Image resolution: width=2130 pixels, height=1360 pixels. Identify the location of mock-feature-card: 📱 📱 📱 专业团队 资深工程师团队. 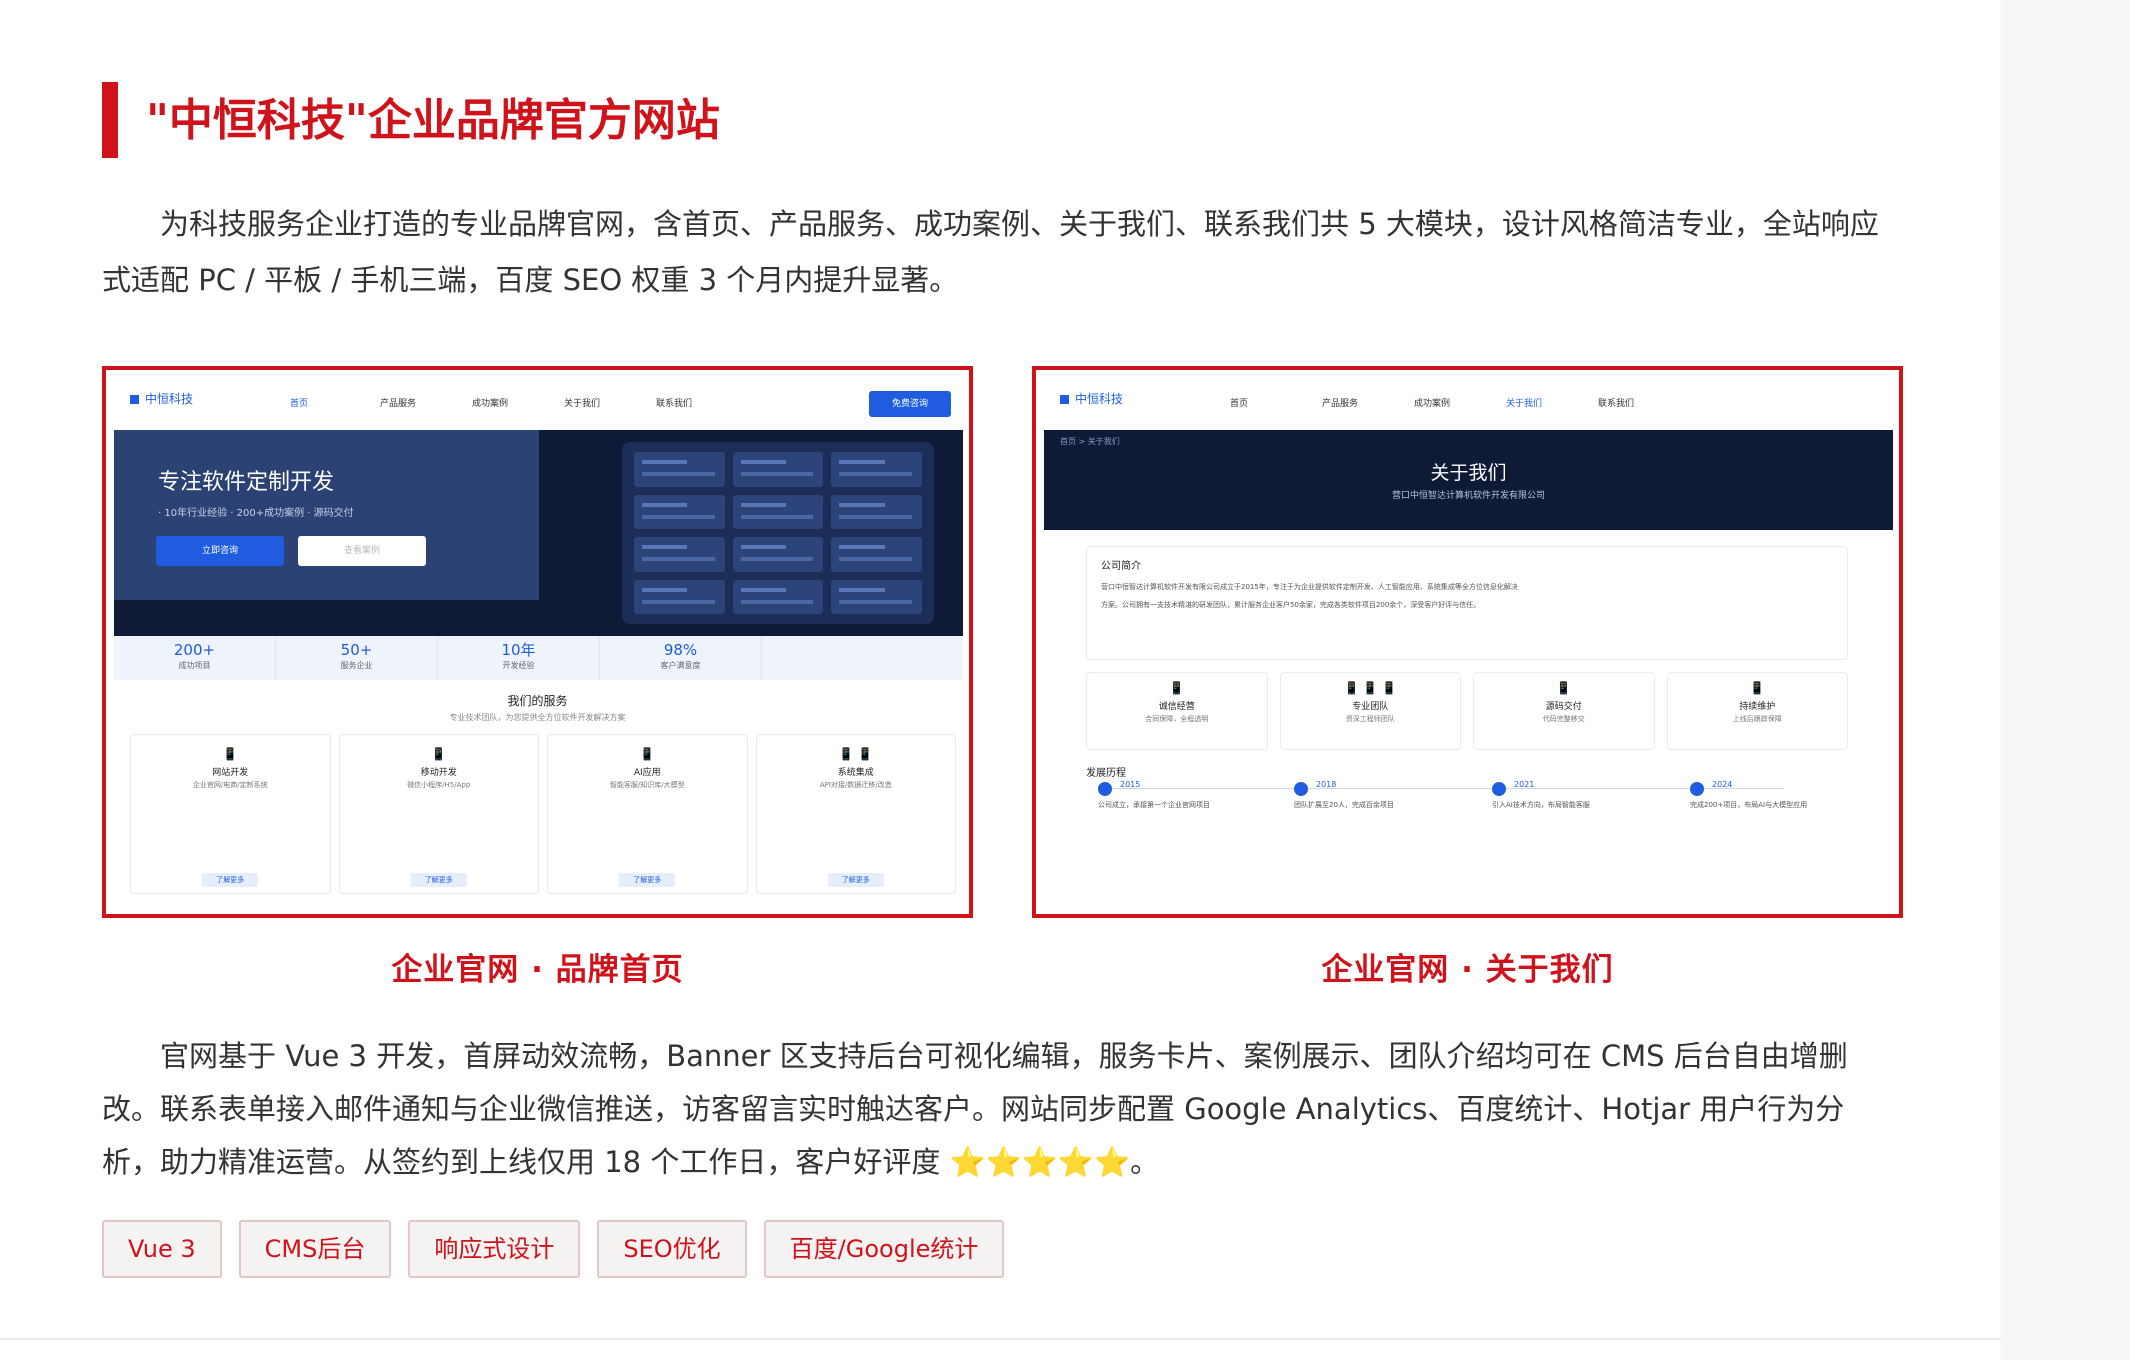
(1370, 711).